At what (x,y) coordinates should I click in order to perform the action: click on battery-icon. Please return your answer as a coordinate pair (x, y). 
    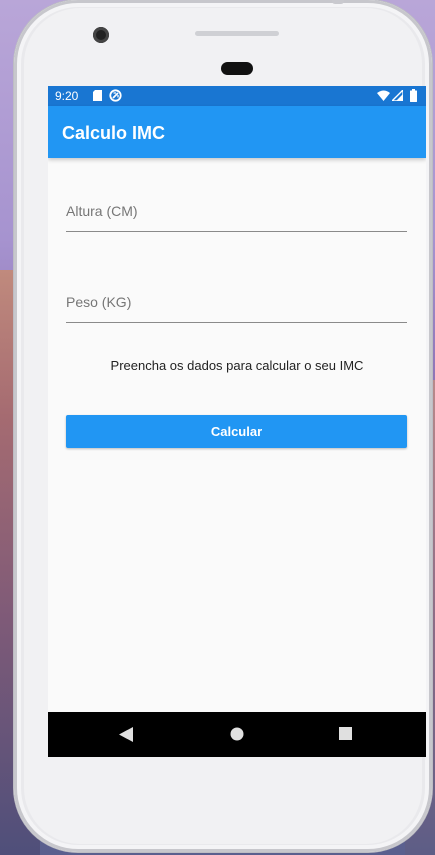
    Looking at the image, I should click on (413, 95).